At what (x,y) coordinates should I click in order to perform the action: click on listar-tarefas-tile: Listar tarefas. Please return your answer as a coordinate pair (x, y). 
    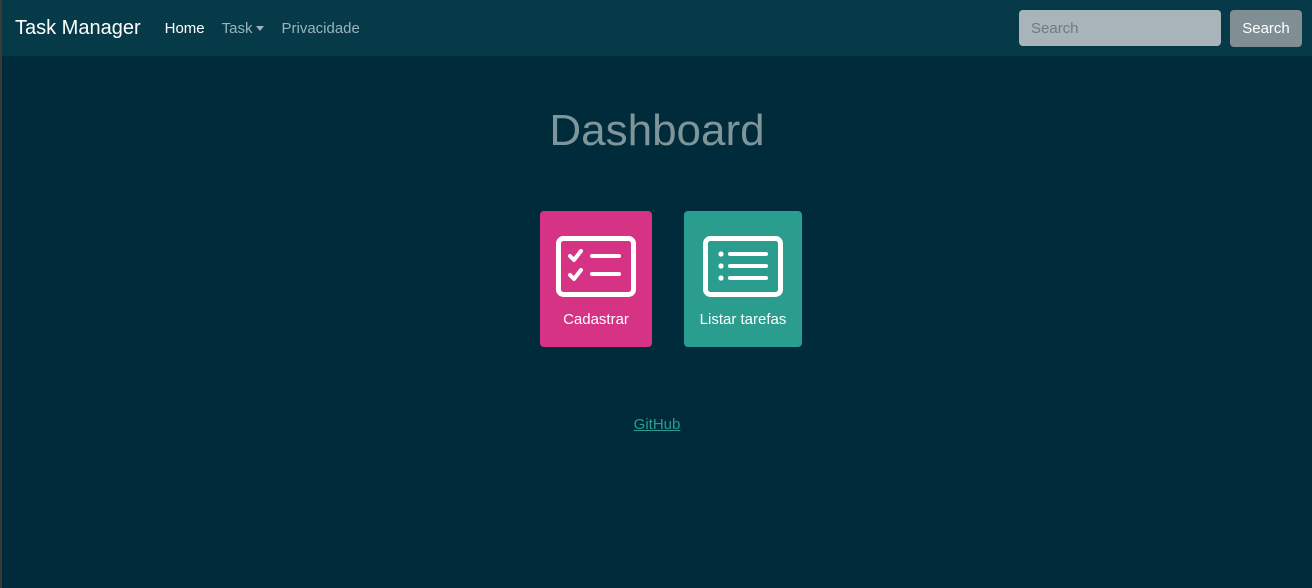
    Looking at the image, I should click on (743, 279).